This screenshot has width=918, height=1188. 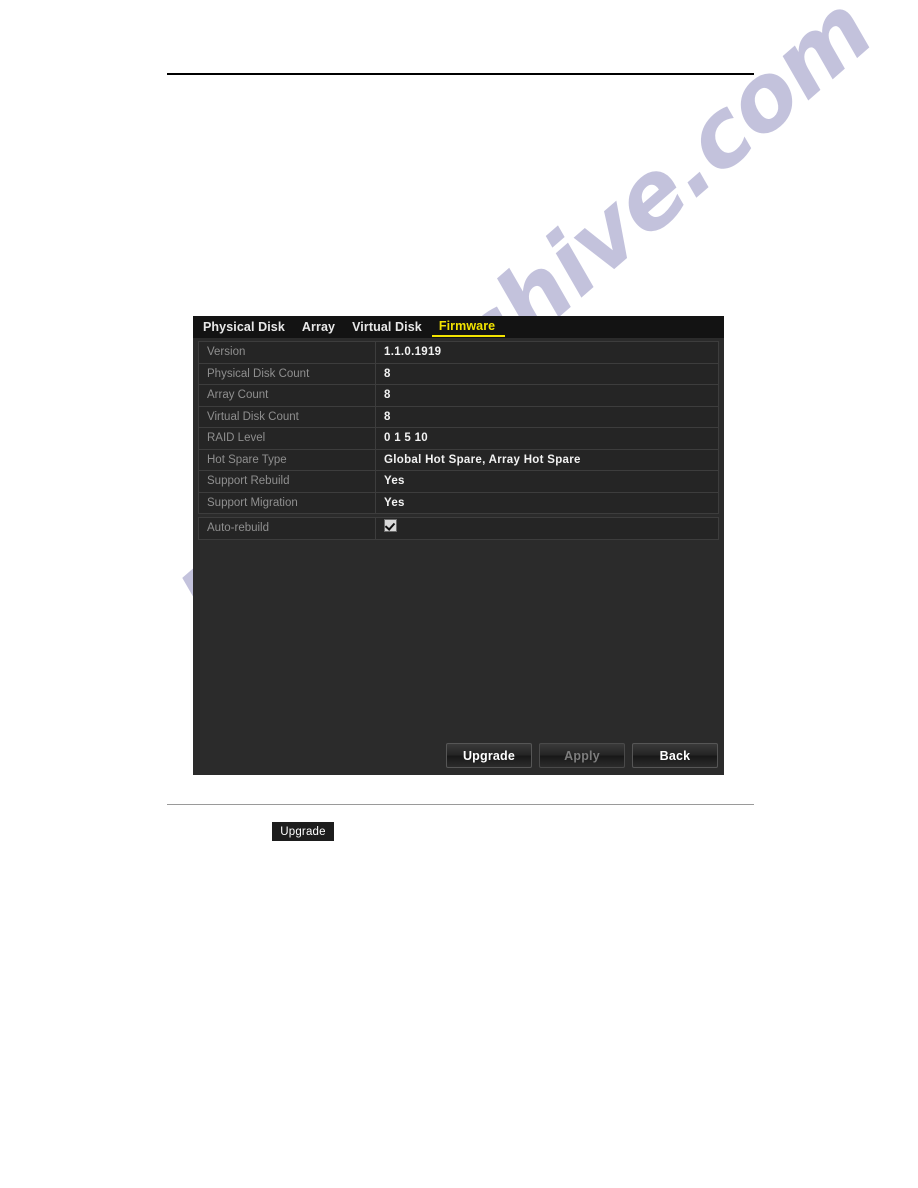 What do you see at coordinates (489, 755) in the screenshot?
I see `upgrade-button: Upgrade` at bounding box center [489, 755].